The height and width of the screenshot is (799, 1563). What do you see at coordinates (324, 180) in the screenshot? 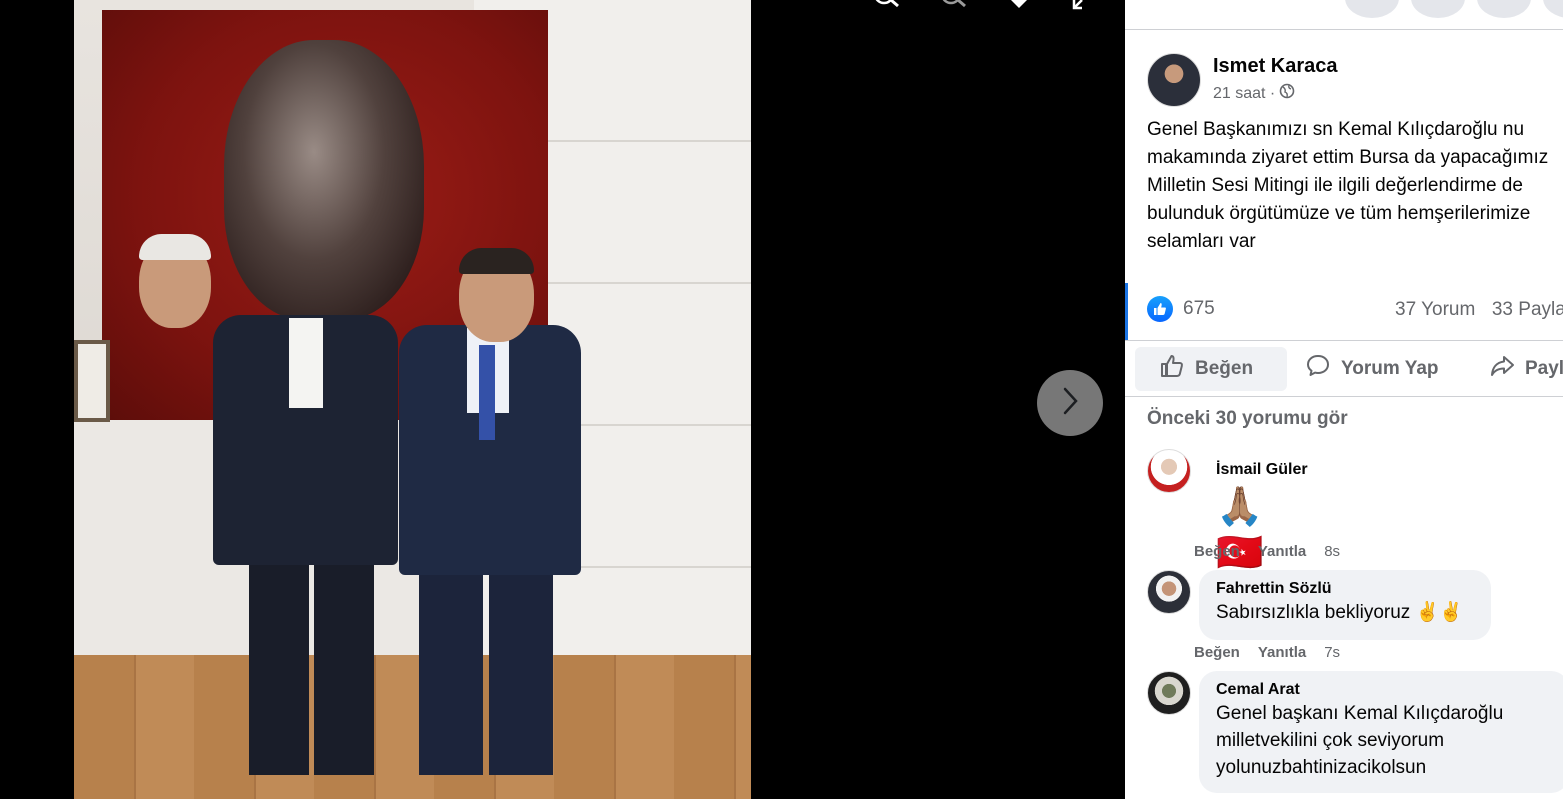
I see `photo-mural-portrait` at bounding box center [324, 180].